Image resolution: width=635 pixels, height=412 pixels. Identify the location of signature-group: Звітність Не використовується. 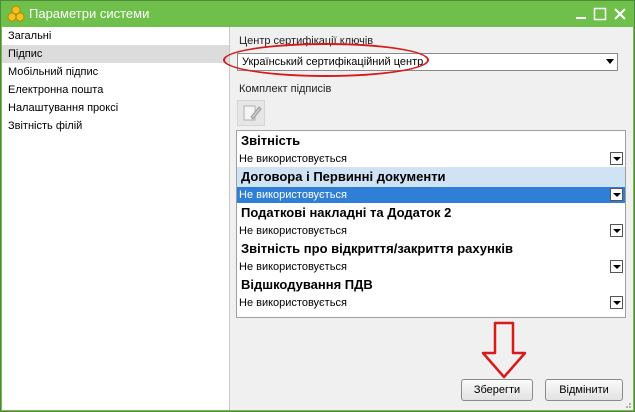
(431, 149).